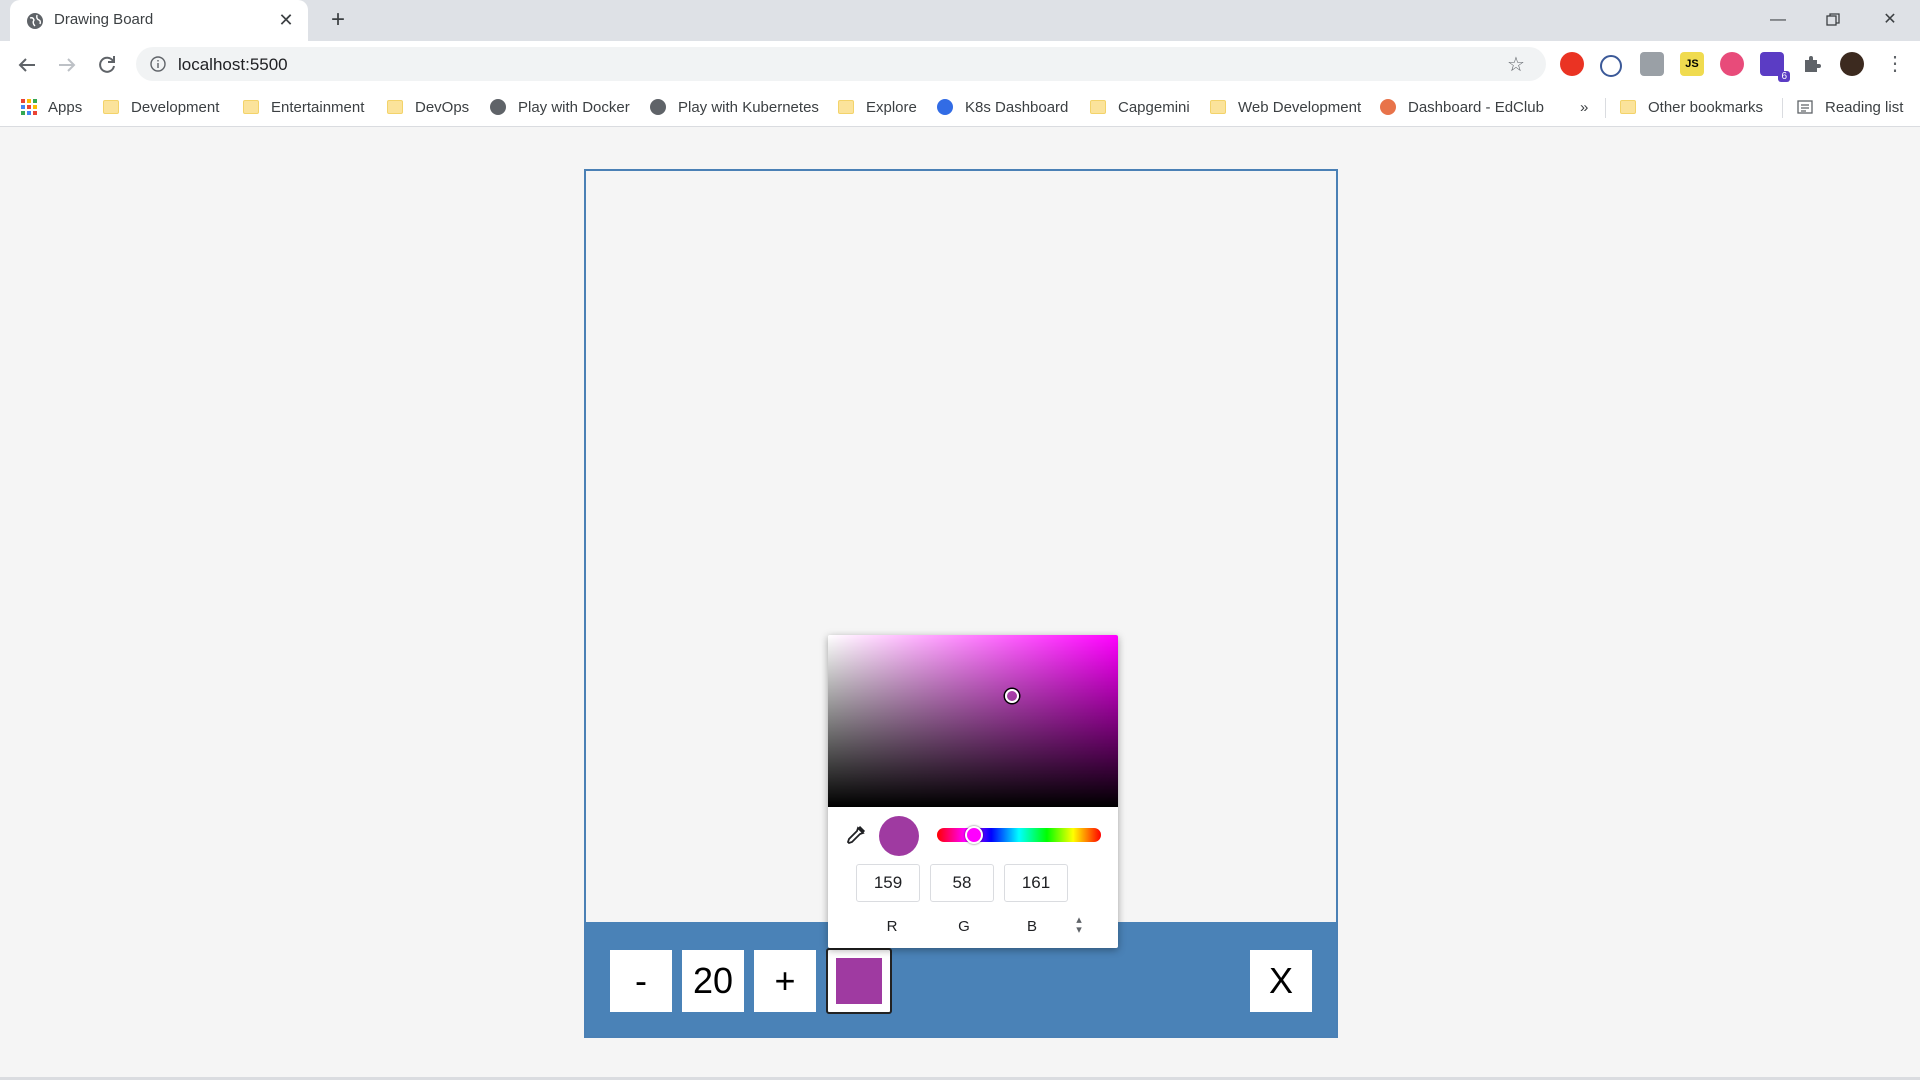 The image size is (1920, 1080). What do you see at coordinates (973, 721) in the screenshot?
I see `saturation-value-area` at bounding box center [973, 721].